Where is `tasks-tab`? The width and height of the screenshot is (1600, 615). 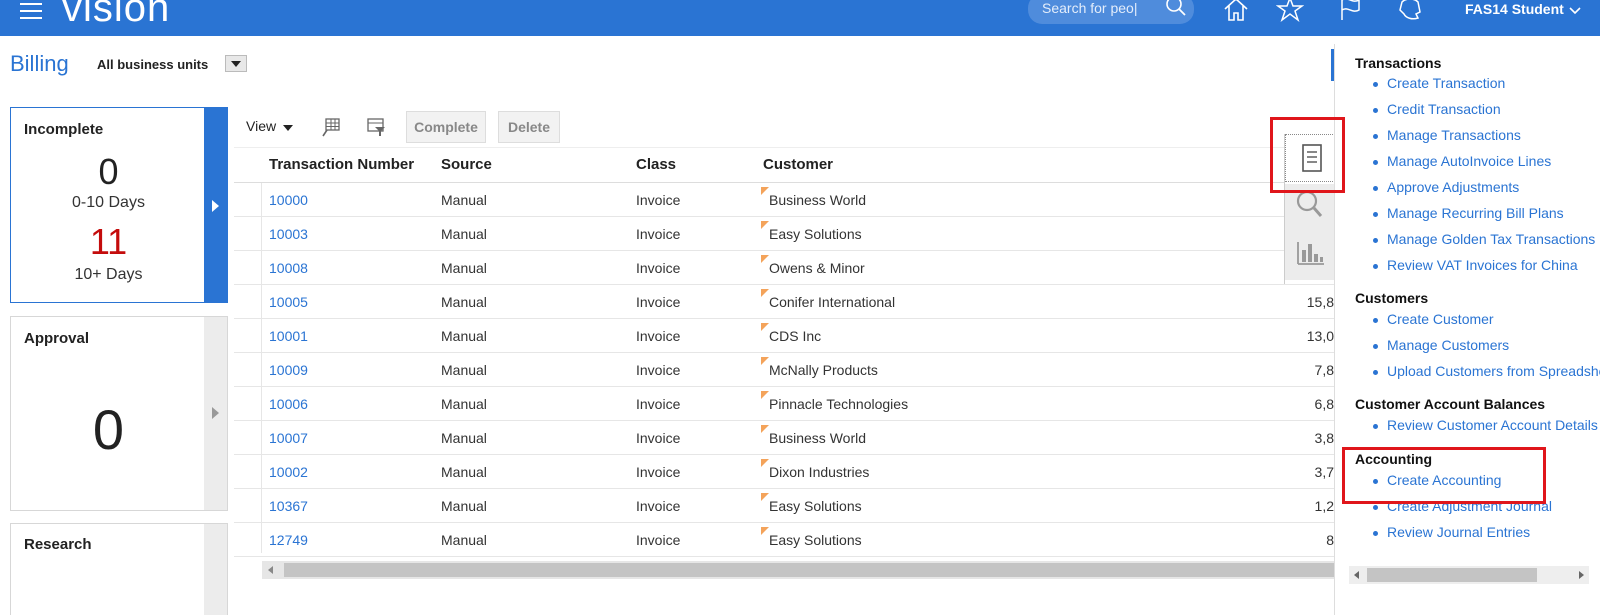 tasks-tab is located at coordinates (1311, 158).